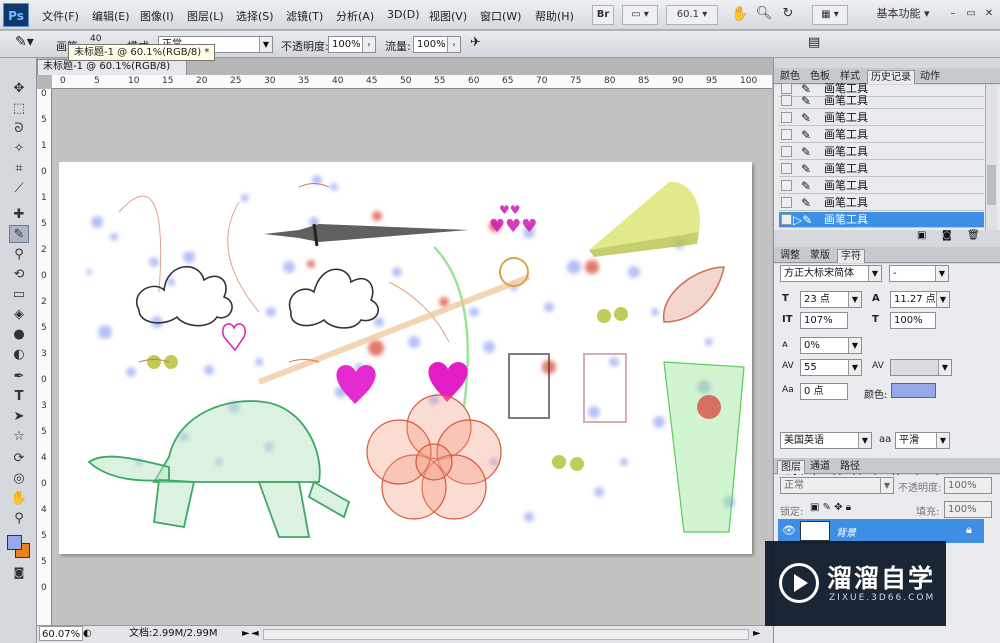 This screenshot has height=643, width=1000. What do you see at coordinates (603, 15) in the screenshot?
I see `bridge-button: Br` at bounding box center [603, 15].